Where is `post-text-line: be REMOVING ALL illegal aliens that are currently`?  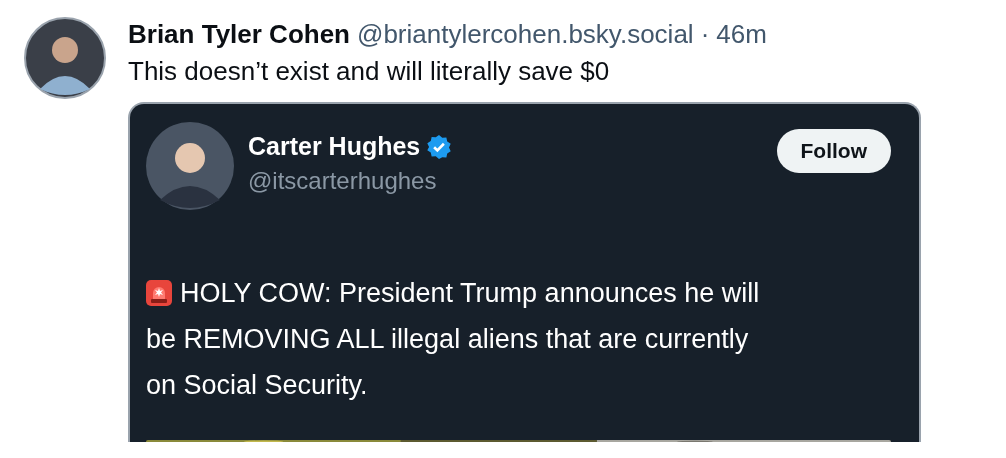 post-text-line: be REMOVING ALL illegal aliens that are currently is located at coordinates (447, 339).